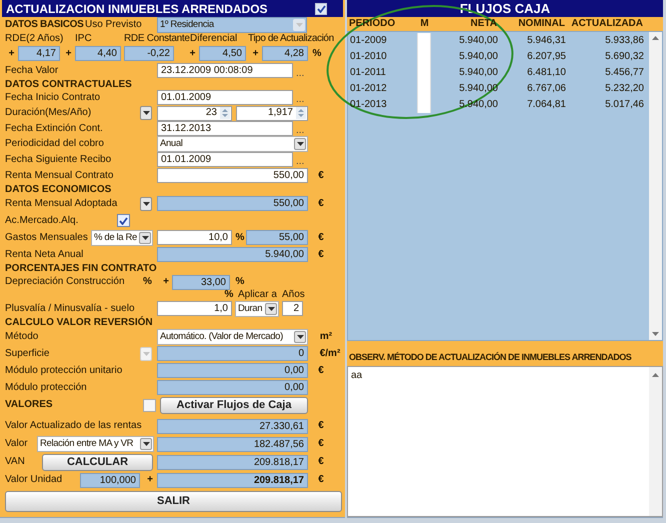 Image resolution: width=666 pixels, height=523 pixels. What do you see at coordinates (624, 105) in the screenshot?
I see `table-cell-text: 5.017,46` at bounding box center [624, 105].